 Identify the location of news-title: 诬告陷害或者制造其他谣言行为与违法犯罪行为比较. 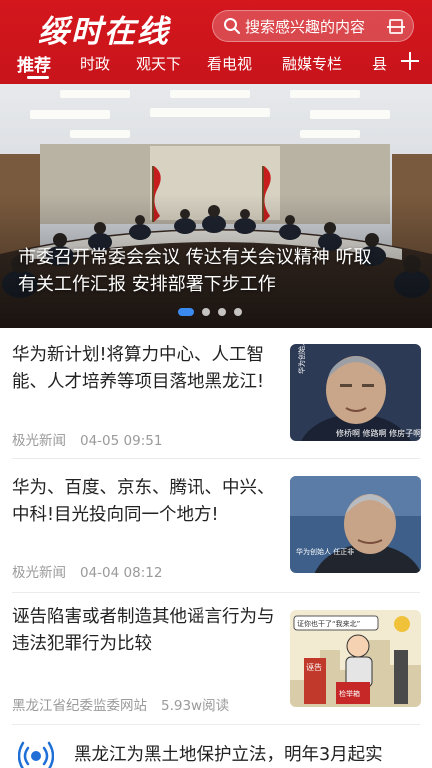
(145, 631).